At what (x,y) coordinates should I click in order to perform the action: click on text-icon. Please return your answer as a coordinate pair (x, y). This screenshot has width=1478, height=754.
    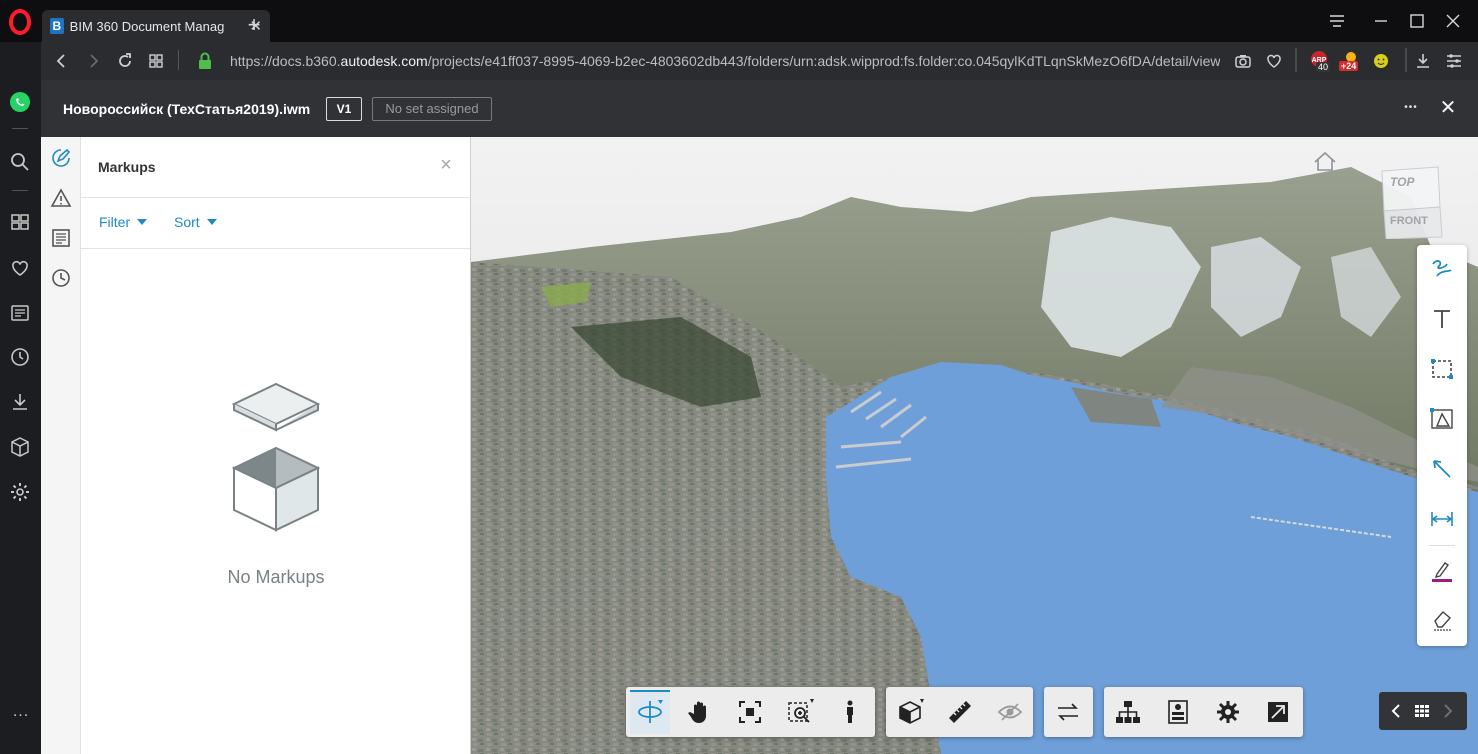
    Looking at the image, I should click on (1442, 319).